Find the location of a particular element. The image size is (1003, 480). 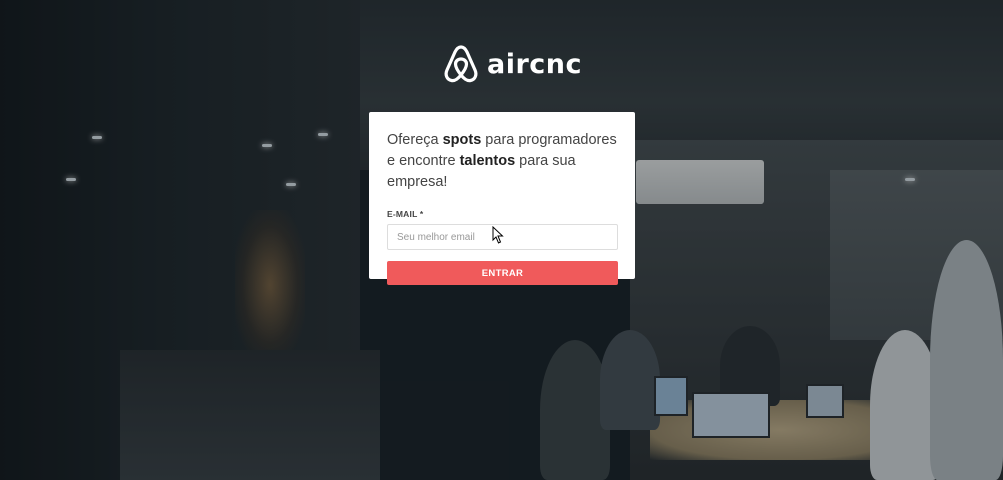

airbnb-belo-icon is located at coordinates (461, 64).